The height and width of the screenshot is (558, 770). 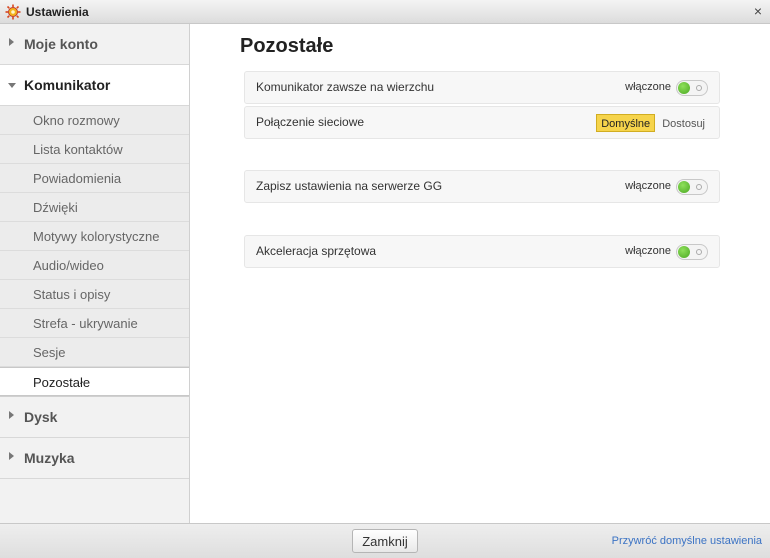 What do you see at coordinates (692, 252) in the screenshot?
I see `hardware-acceleration-toggle` at bounding box center [692, 252].